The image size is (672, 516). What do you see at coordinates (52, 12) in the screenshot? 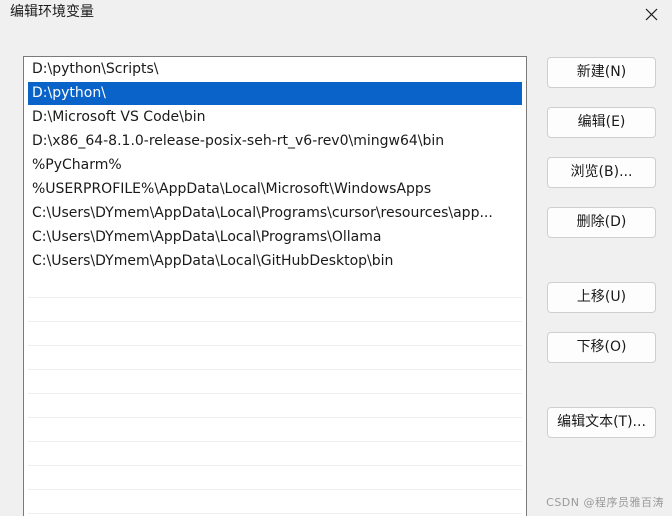
I see `dialog-title: 编辑环境变量` at bounding box center [52, 12].